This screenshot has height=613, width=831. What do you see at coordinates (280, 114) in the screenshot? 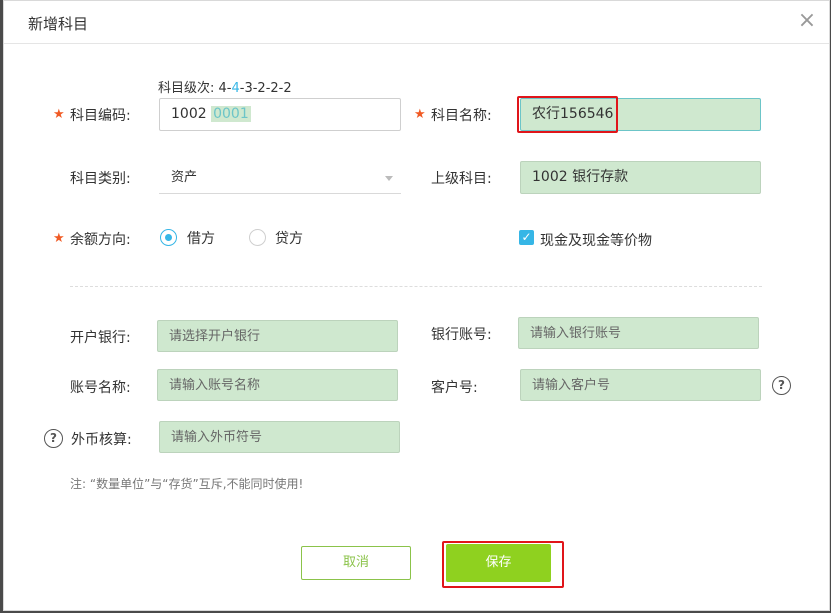
I see `account-code-input: 1002 0001` at bounding box center [280, 114].